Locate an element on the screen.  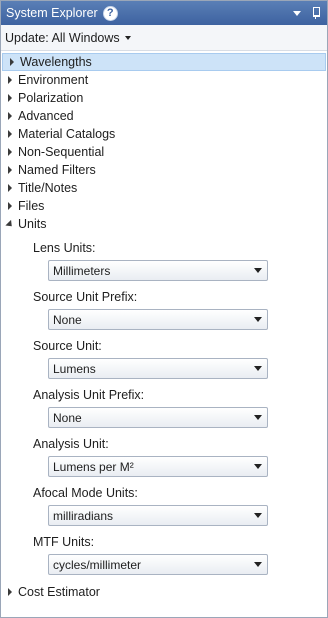
select-value: cycles/millimeter is located at coordinates (97, 564).